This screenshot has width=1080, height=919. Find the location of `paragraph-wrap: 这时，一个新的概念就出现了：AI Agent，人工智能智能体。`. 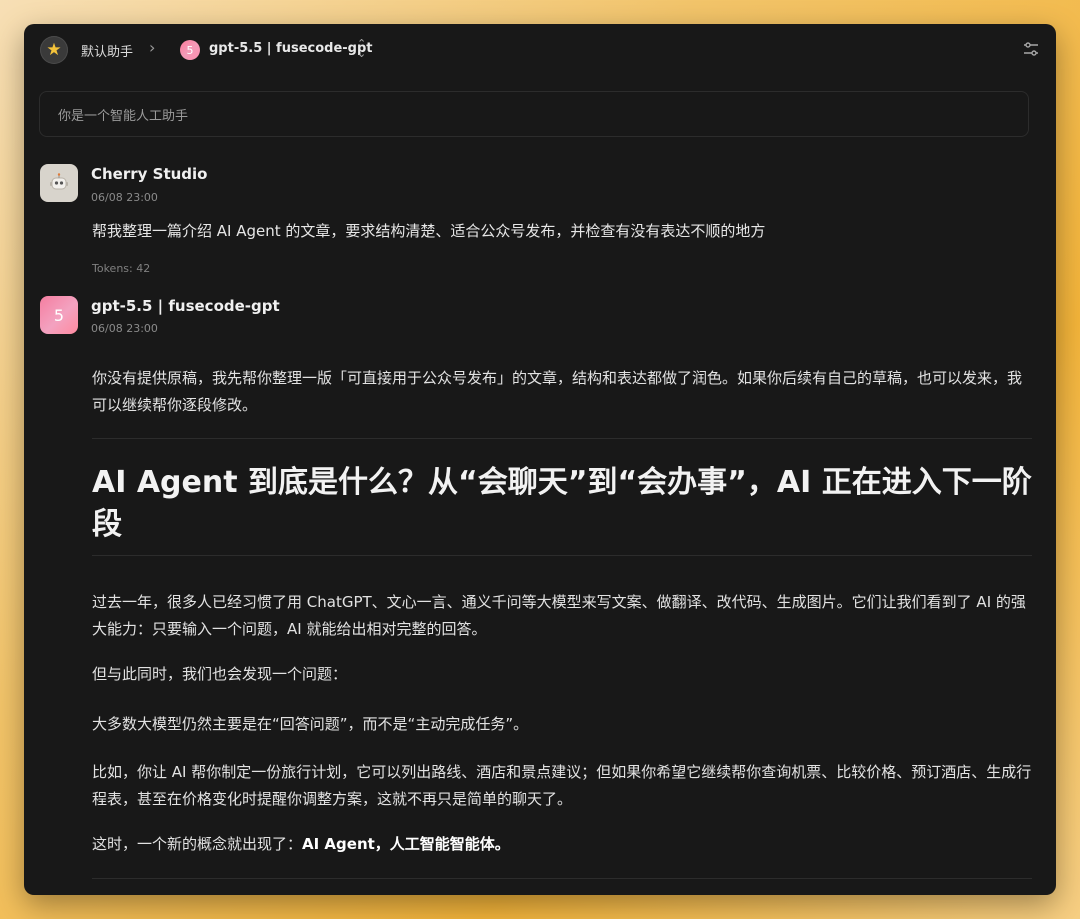

paragraph-wrap: 这时，一个新的概念就出现了：AI Agent，人工智能智能体。 is located at coordinates (562, 844).